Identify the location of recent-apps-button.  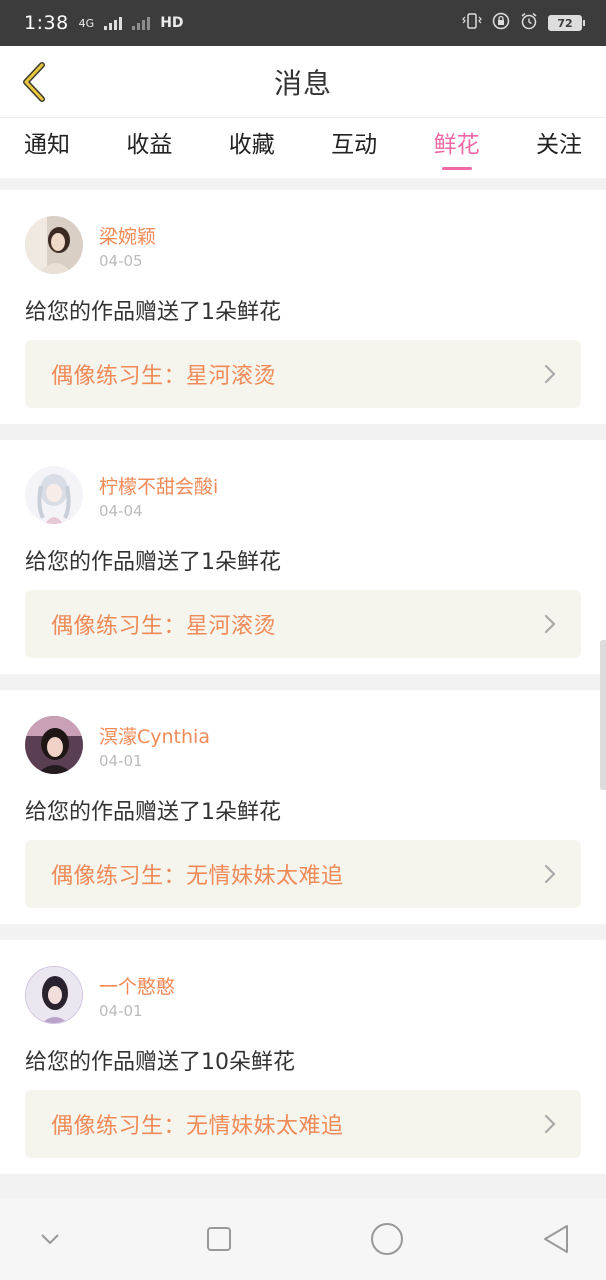
(219, 1239).